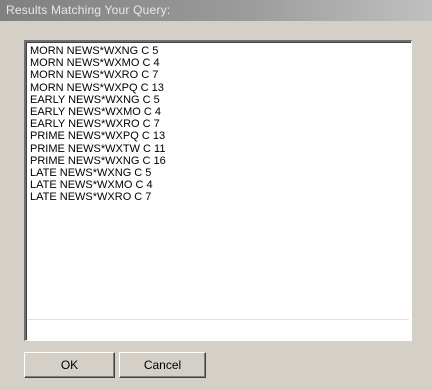 Image resolution: width=432 pixels, height=390 pixels. What do you see at coordinates (220, 88) in the screenshot?
I see `list-item: MORN NEWS*WXPQ C 13` at bounding box center [220, 88].